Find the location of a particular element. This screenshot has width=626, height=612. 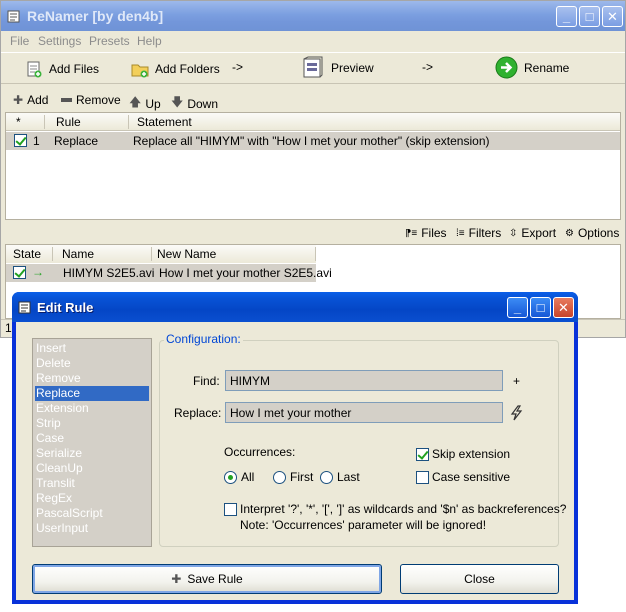

menu-help: Help is located at coordinates (149, 41).